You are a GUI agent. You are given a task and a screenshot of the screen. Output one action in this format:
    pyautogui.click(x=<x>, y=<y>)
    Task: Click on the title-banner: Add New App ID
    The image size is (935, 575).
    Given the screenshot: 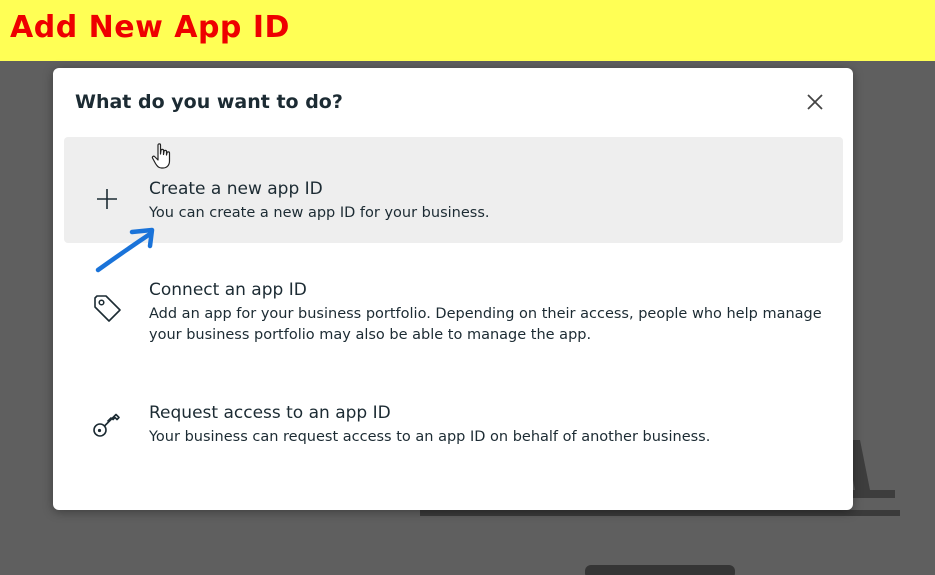 What is the action you would take?
    pyautogui.click(x=467, y=30)
    